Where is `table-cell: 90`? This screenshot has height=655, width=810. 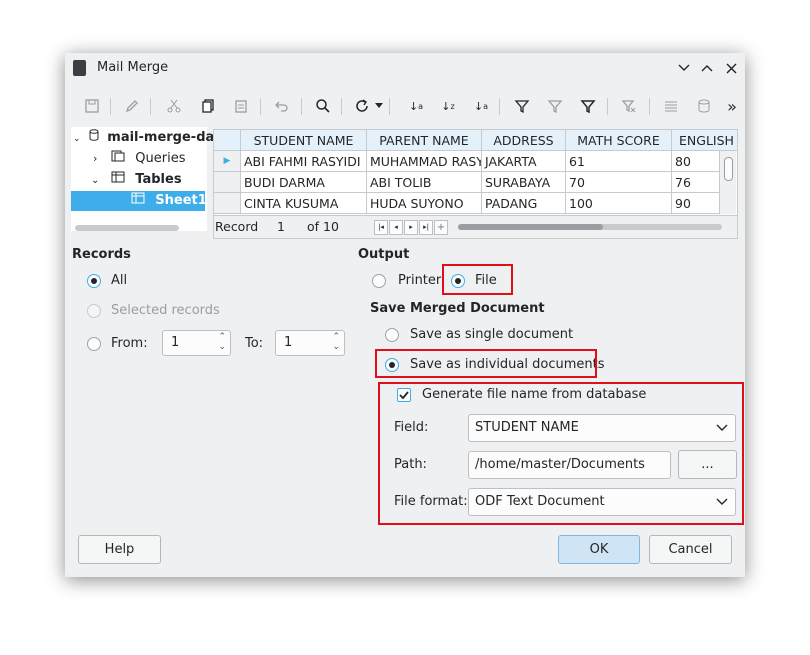 table-cell: 90 is located at coordinates (696, 203).